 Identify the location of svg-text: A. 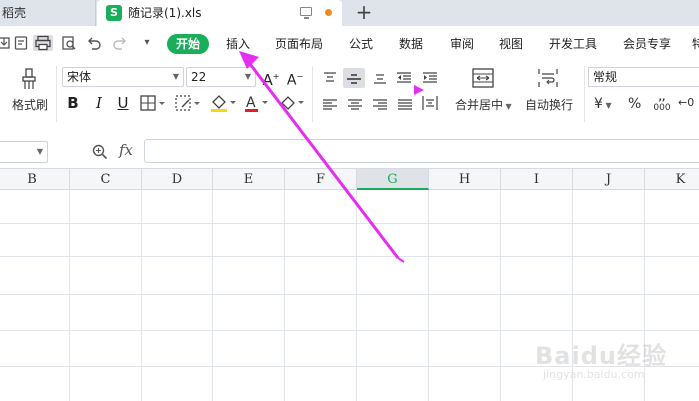
(251, 103).